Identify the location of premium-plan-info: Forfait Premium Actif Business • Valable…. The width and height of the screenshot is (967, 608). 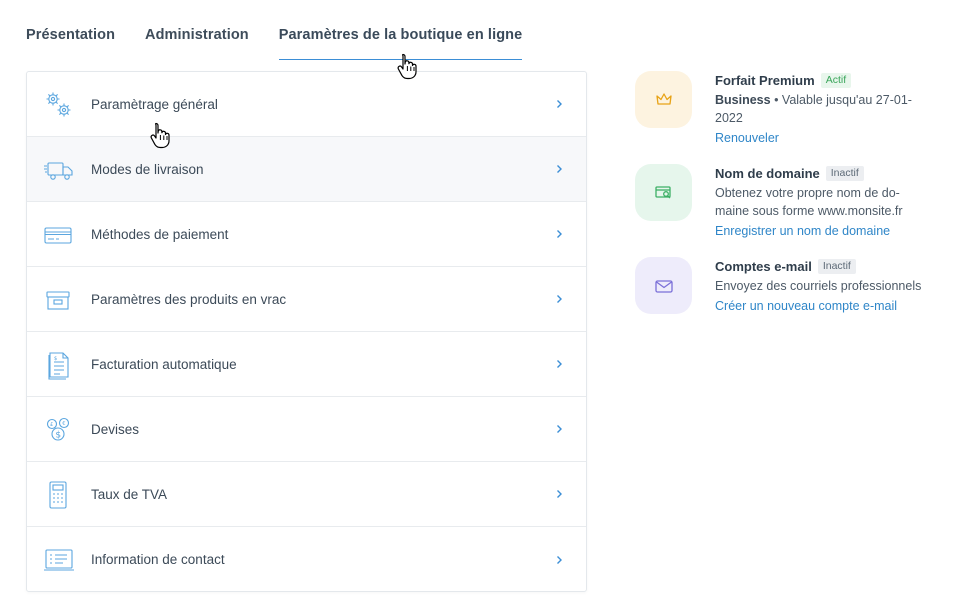
(820, 109).